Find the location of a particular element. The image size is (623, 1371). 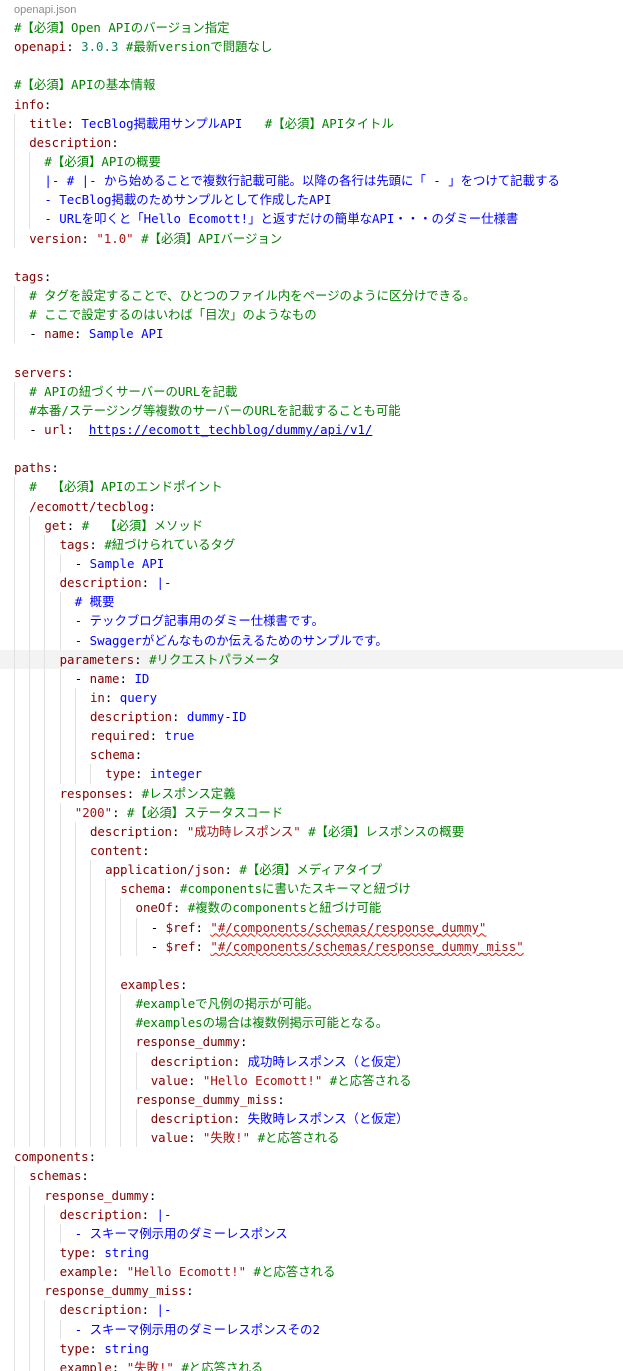

code-token: example is located at coordinates (85, 1365).